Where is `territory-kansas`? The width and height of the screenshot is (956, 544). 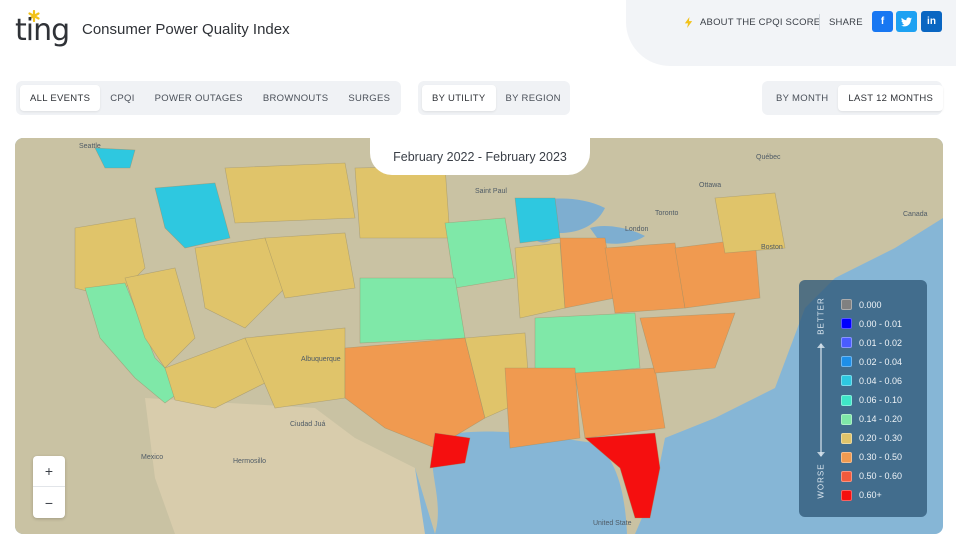 territory-kansas is located at coordinates (412, 310).